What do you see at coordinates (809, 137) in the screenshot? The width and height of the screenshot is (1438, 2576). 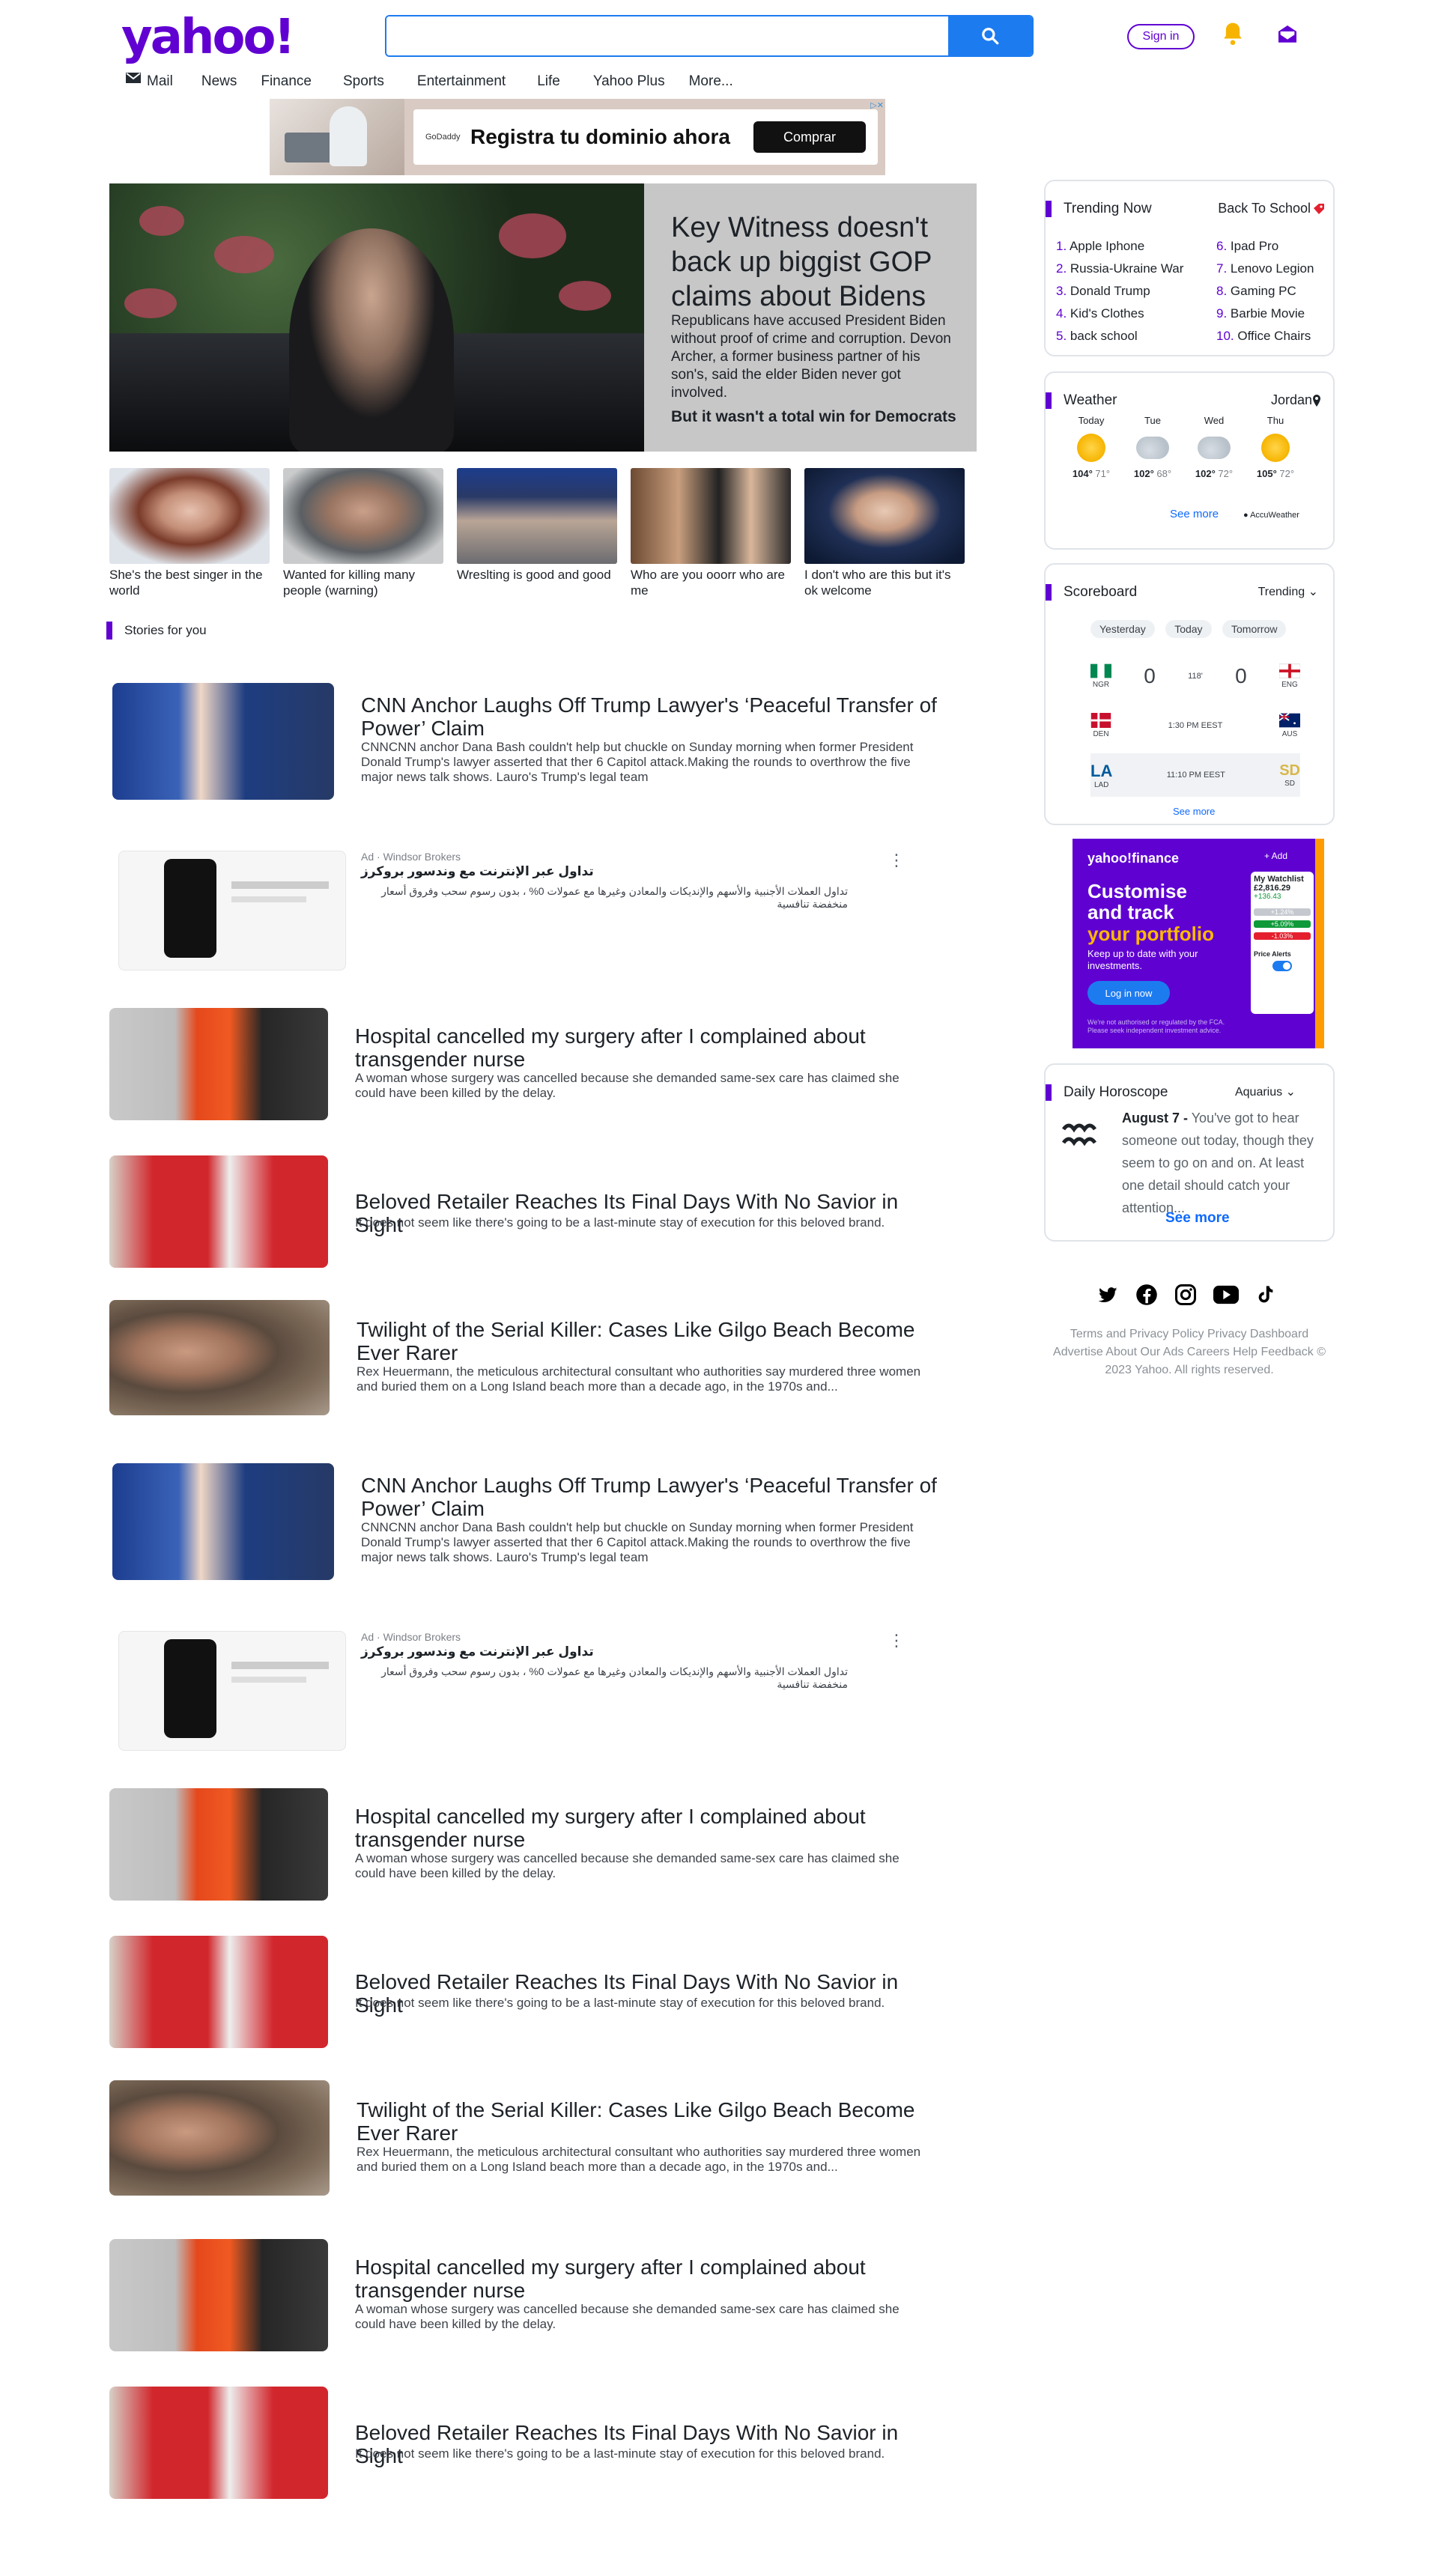 I see `ad-cta-button: Comprar` at bounding box center [809, 137].